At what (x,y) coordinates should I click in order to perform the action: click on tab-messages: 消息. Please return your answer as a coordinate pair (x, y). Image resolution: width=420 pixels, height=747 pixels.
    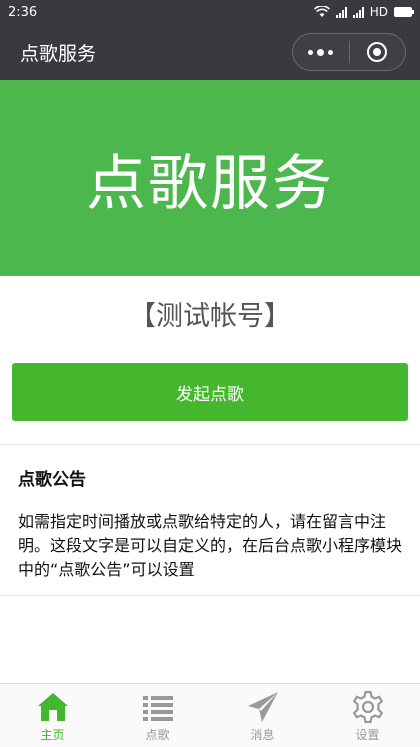
    Looking at the image, I should click on (262, 715).